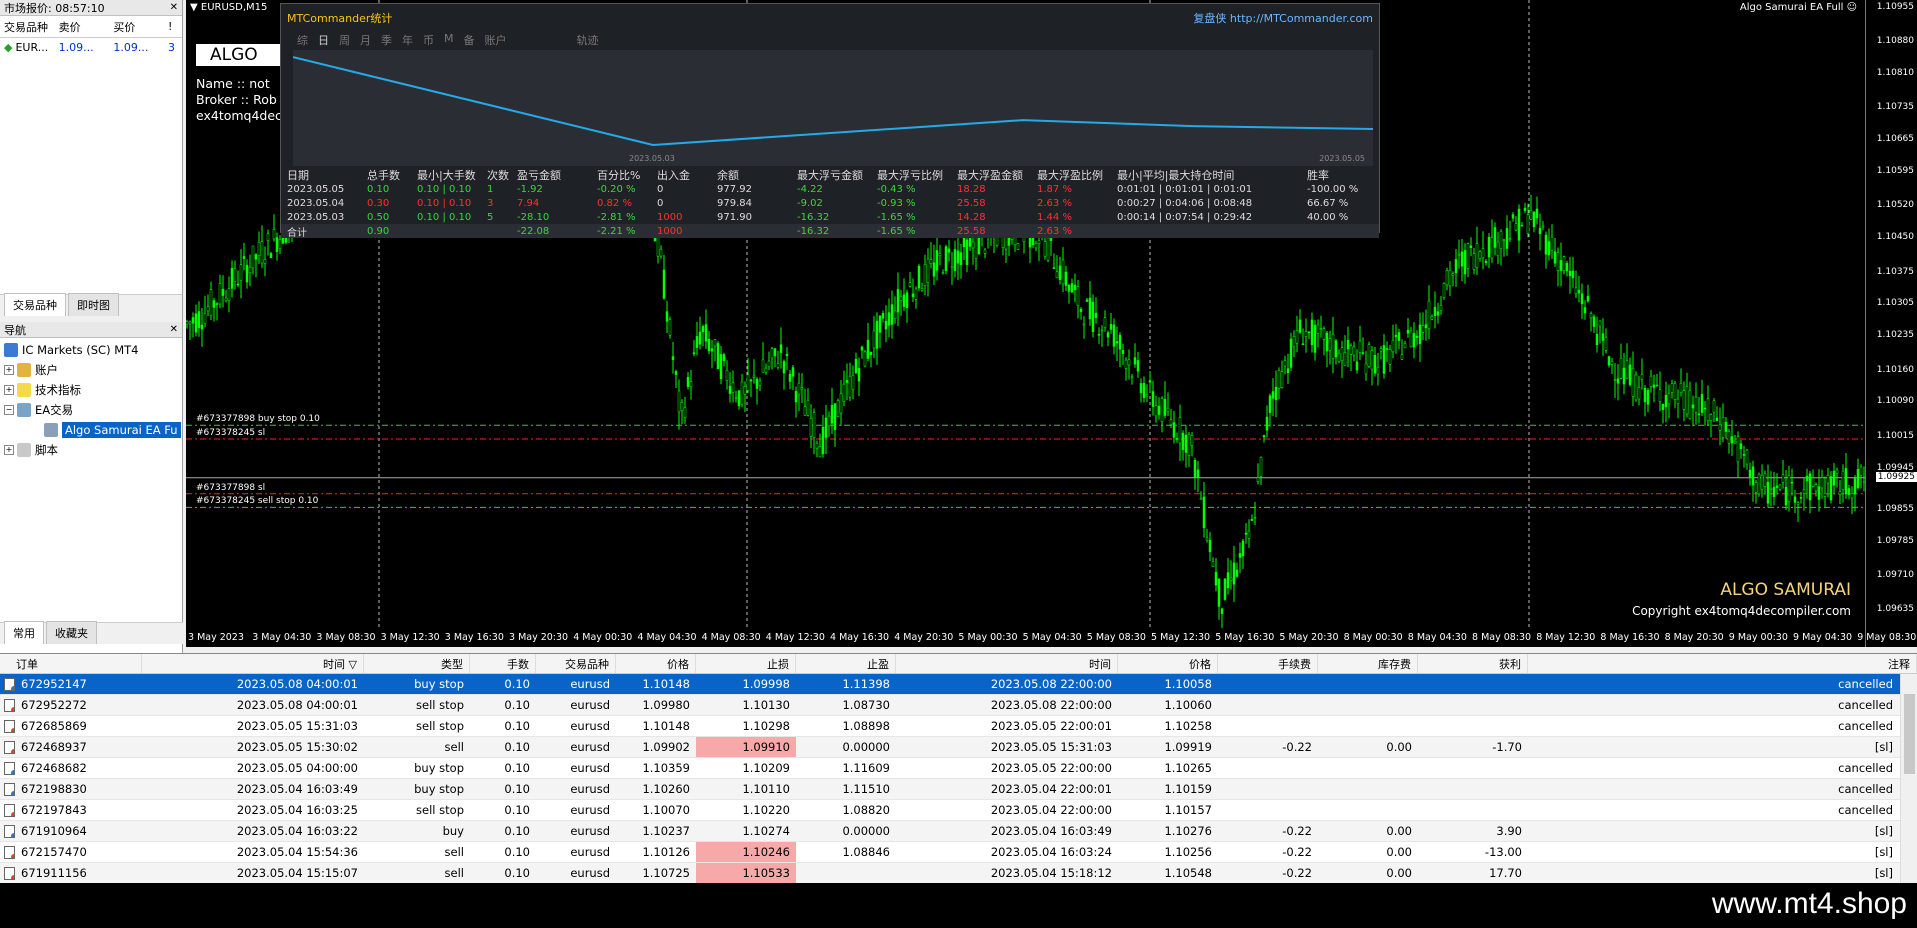 The image size is (1917, 928). Describe the element at coordinates (766, 726) in the screenshot. I see `cell-sl: 1.10298` at that location.